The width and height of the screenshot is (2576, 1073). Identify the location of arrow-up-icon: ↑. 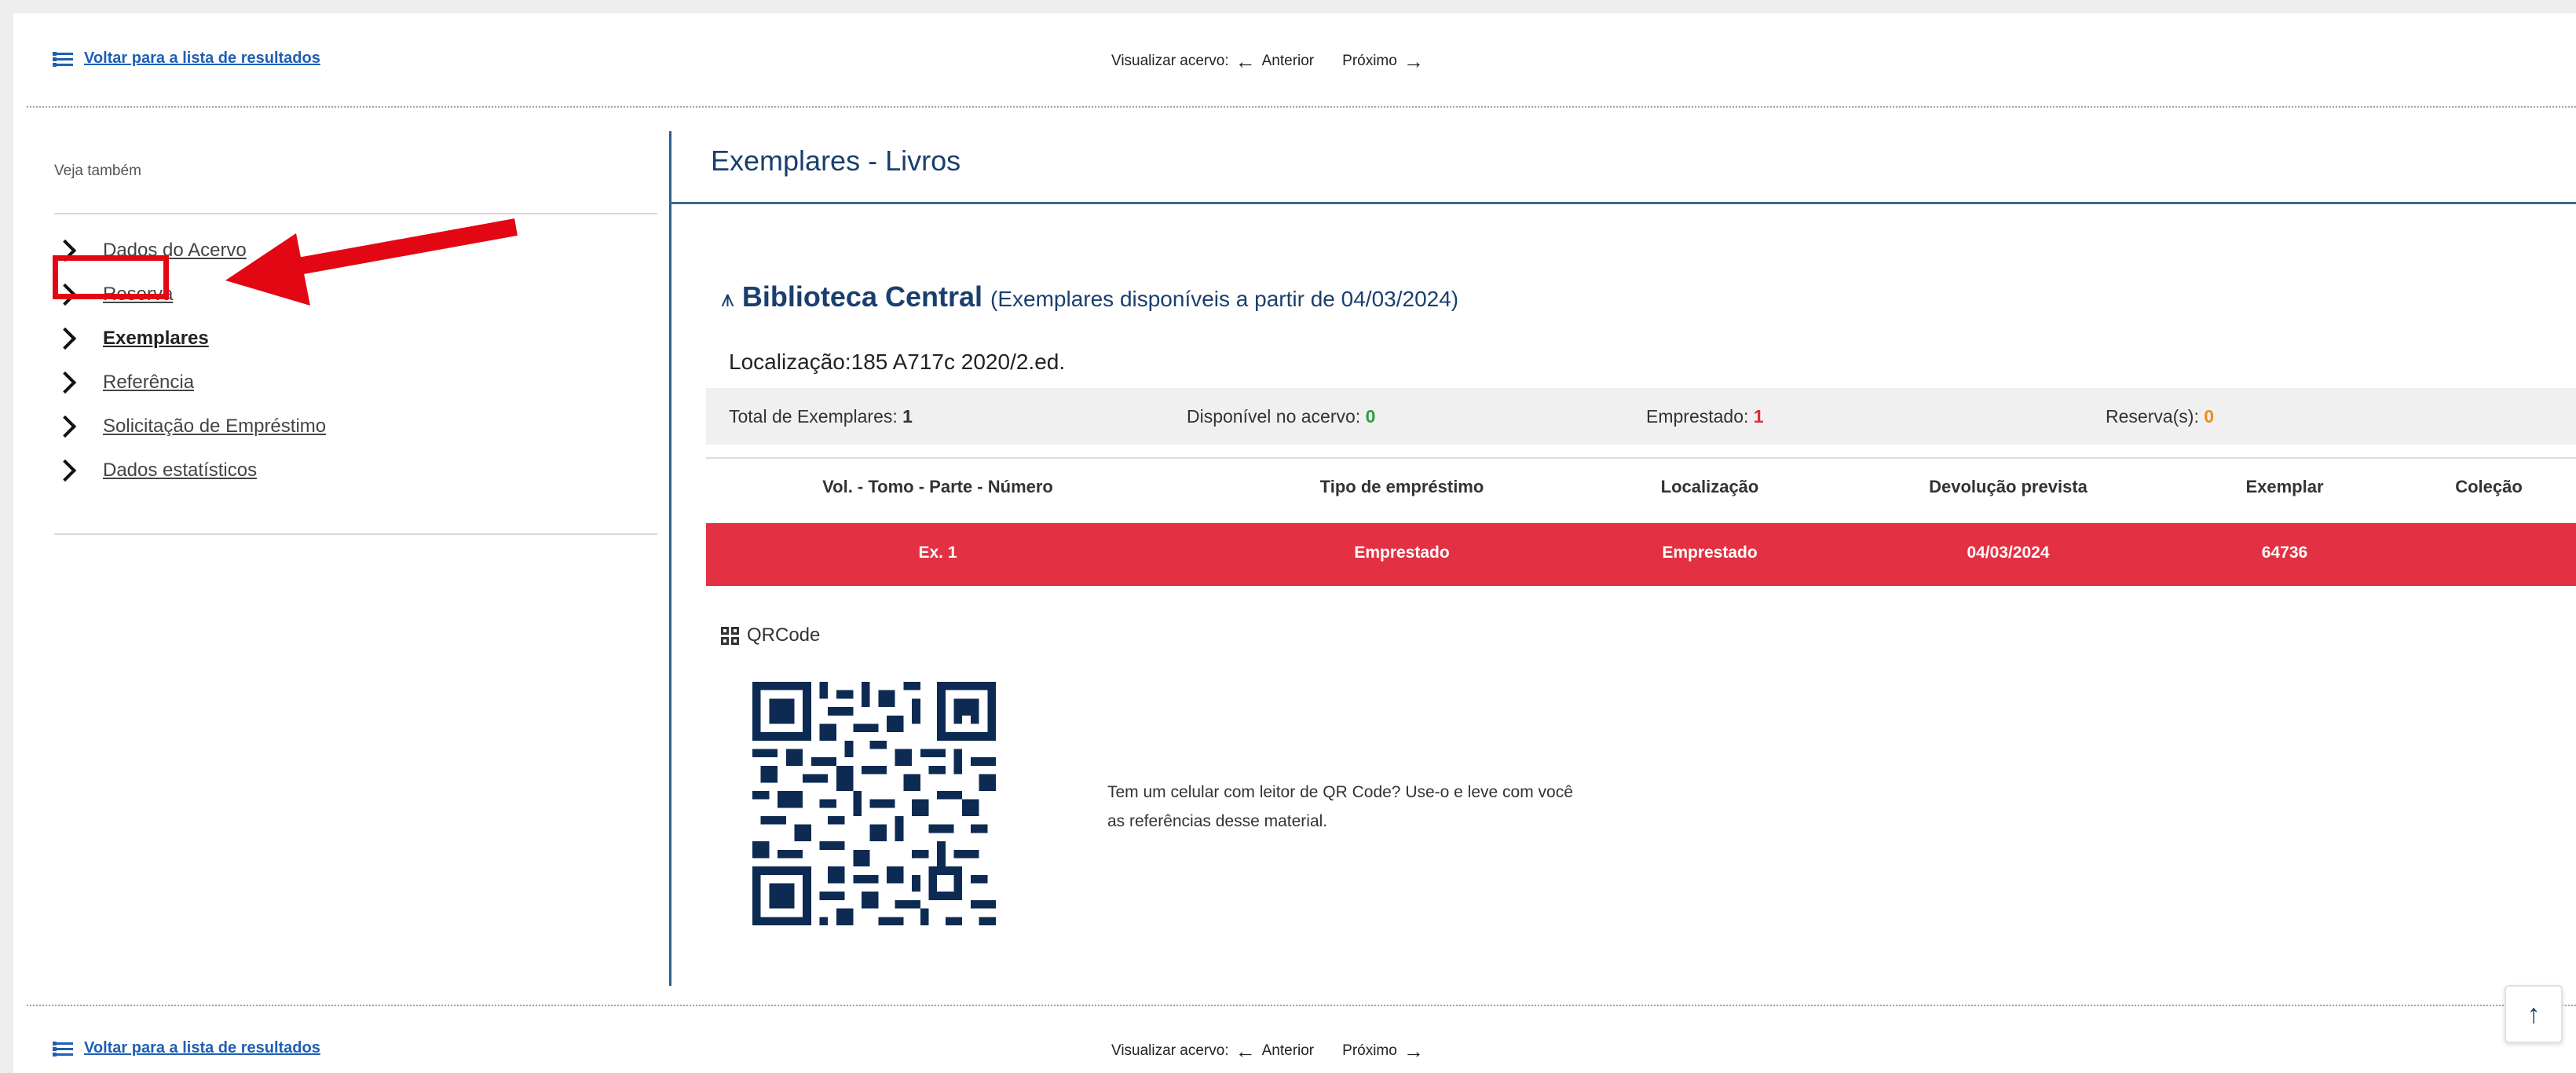
(2534, 1013).